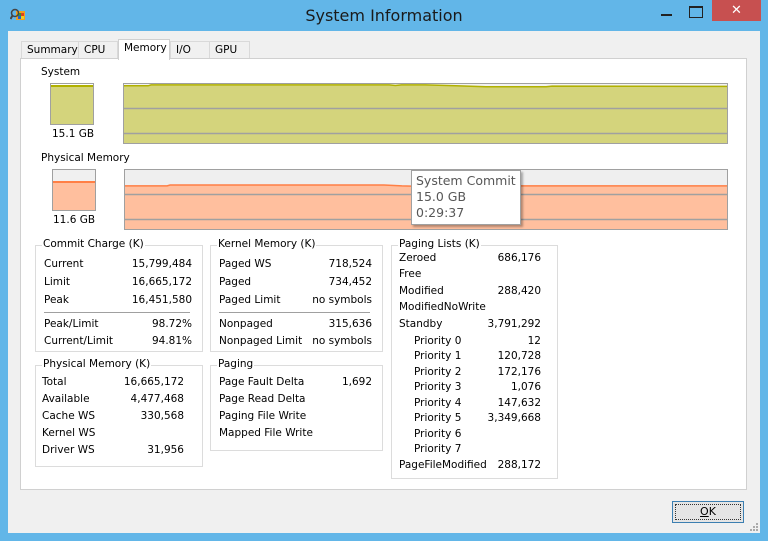 This screenshot has width=768, height=541. What do you see at coordinates (161, 300) in the screenshot?
I see `row-value: 16,451,580` at bounding box center [161, 300].